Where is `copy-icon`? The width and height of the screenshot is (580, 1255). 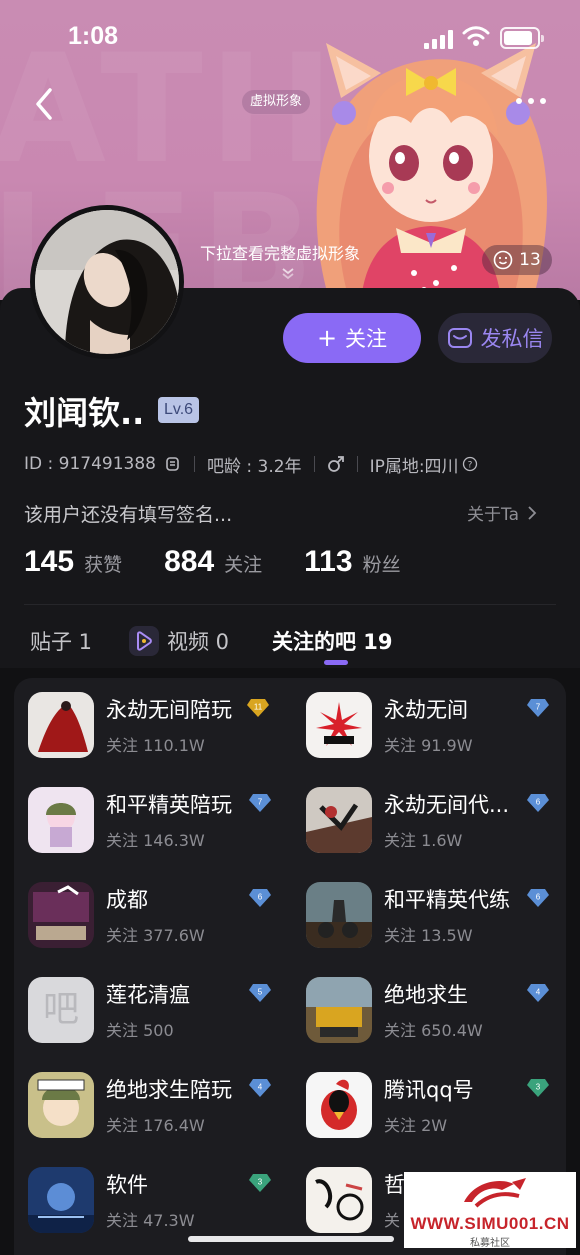
copy-icon is located at coordinates (173, 464).